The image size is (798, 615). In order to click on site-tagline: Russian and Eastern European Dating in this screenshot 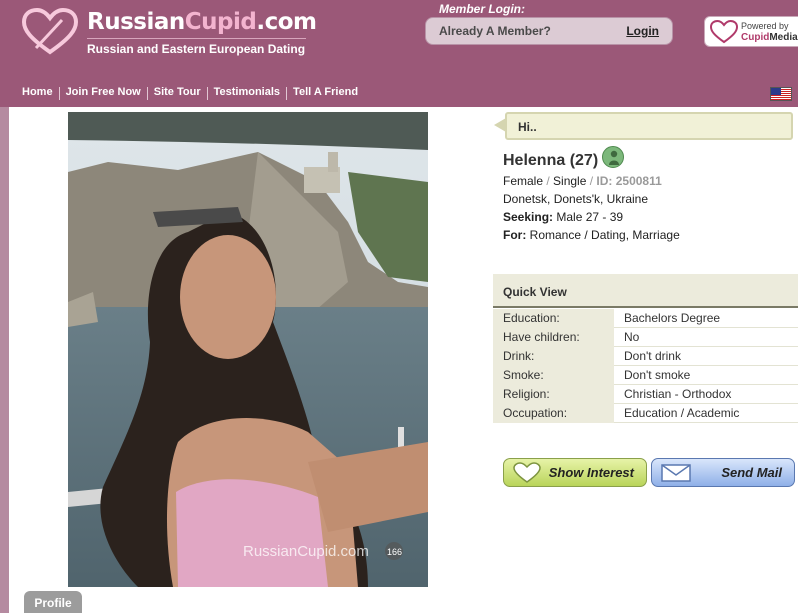, I will do `click(196, 49)`.